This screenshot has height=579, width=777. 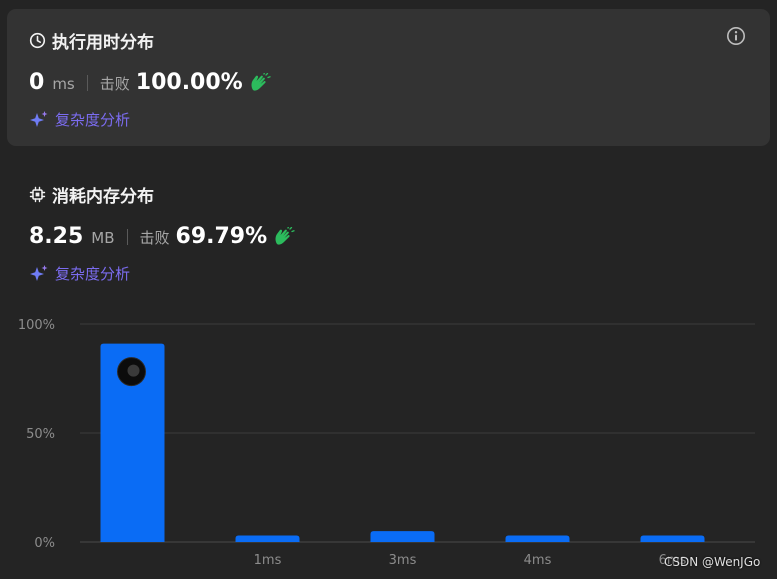 I want to click on memory-title: 消耗内存分布, so click(x=91, y=194).